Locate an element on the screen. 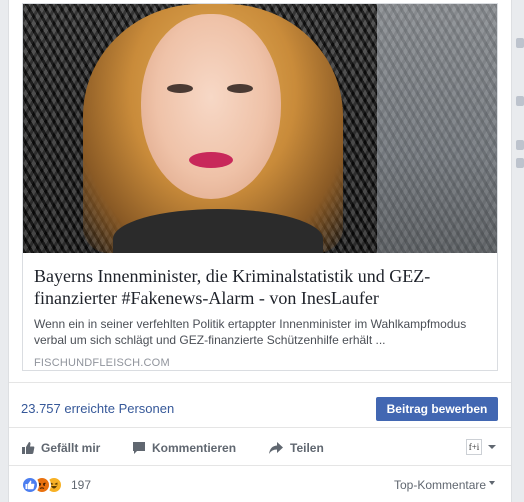 The height and width of the screenshot is (502, 524). comment-label: Kommentieren is located at coordinates (194, 448).